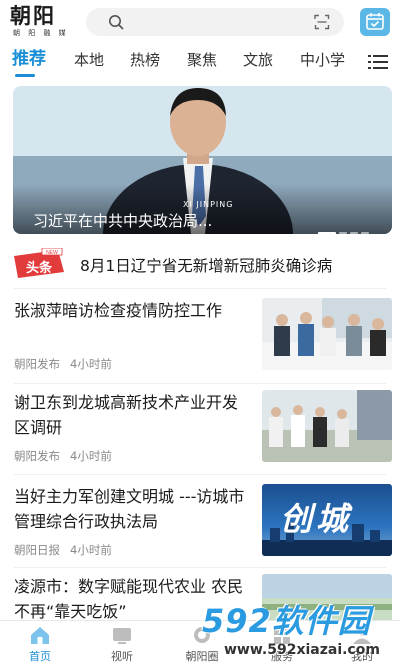 The height and width of the screenshot is (666, 400). Describe the element at coordinates (122, 636) in the screenshot. I see `tv-icon` at that location.